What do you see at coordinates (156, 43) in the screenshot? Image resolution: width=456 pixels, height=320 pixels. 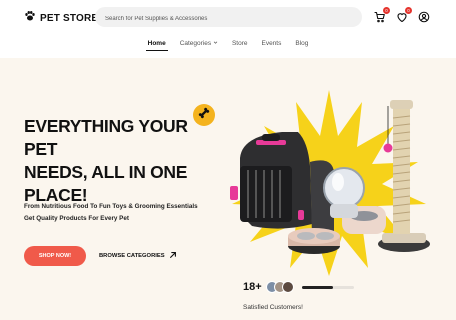 I see `nav-home: Home` at bounding box center [156, 43].